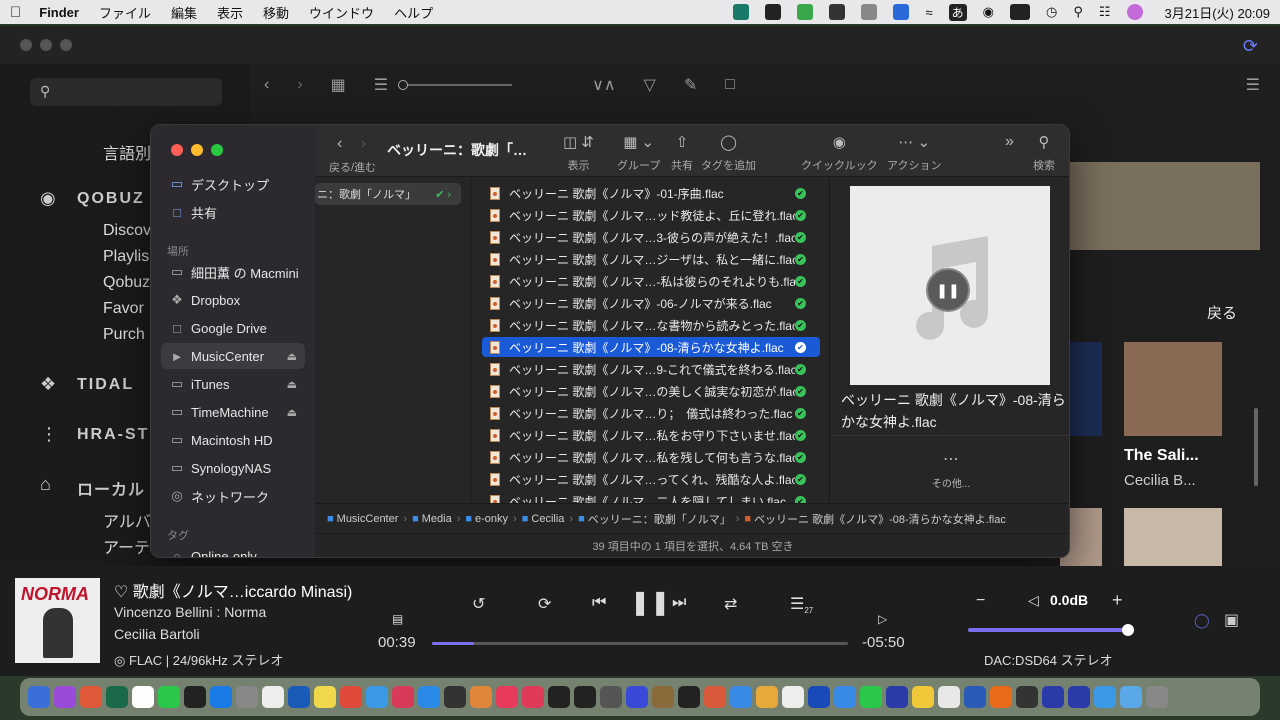  I want to click on track-artist: Vincenzo Bellini : Norma, so click(190, 612).